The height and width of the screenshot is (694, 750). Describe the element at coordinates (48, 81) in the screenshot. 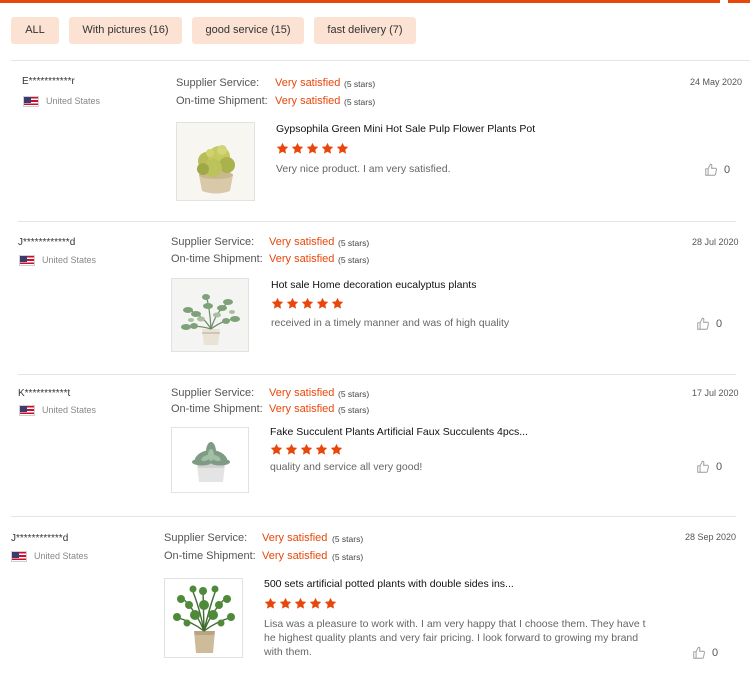

I see `reviewer-name: E***********r` at that location.